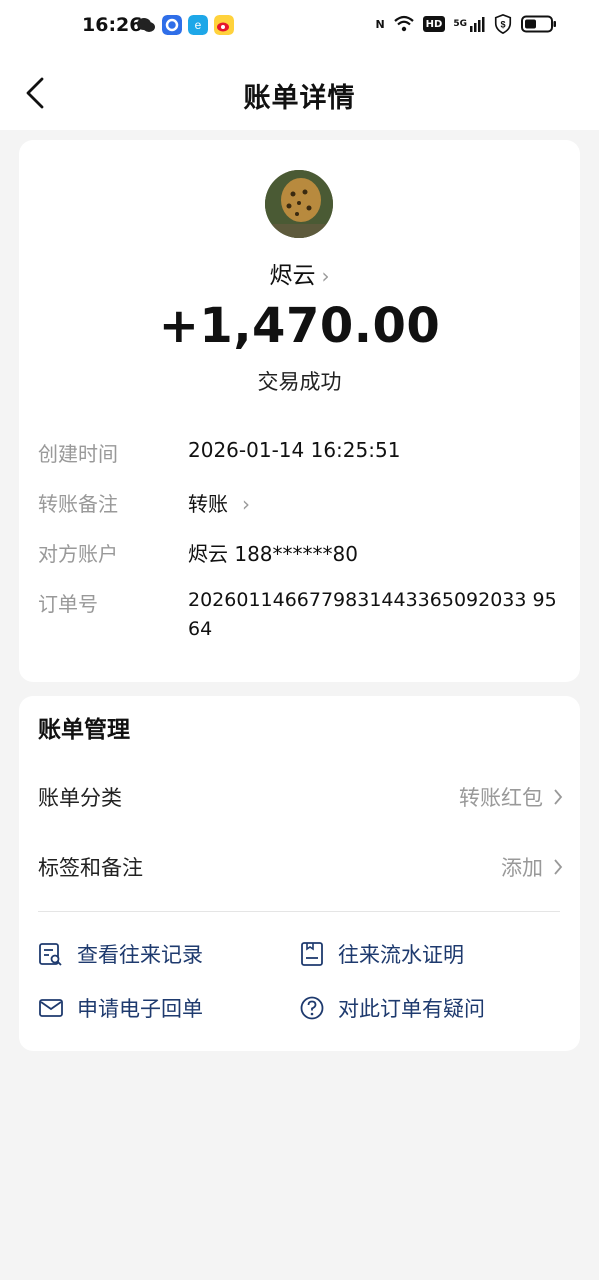  I want to click on nfc-icon: N, so click(380, 24).